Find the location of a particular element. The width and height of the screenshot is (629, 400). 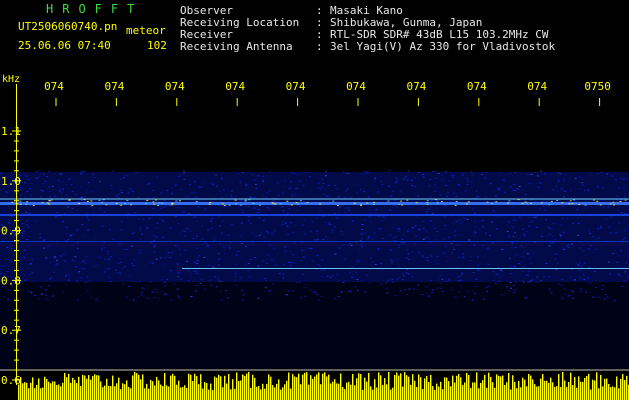

date-time: 25.06.06 07:40 is located at coordinates (64, 45).